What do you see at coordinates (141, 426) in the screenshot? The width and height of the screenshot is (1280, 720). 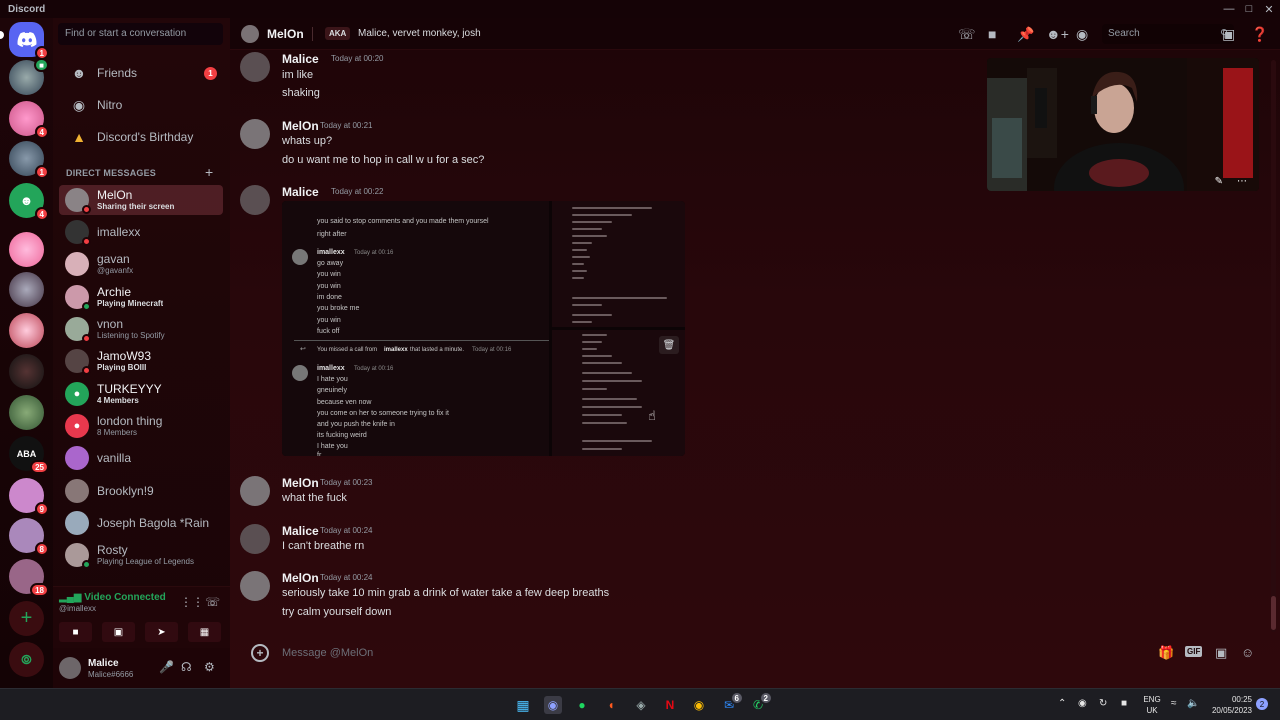 I see `dm-item: ● london thing 8 Members` at bounding box center [141, 426].